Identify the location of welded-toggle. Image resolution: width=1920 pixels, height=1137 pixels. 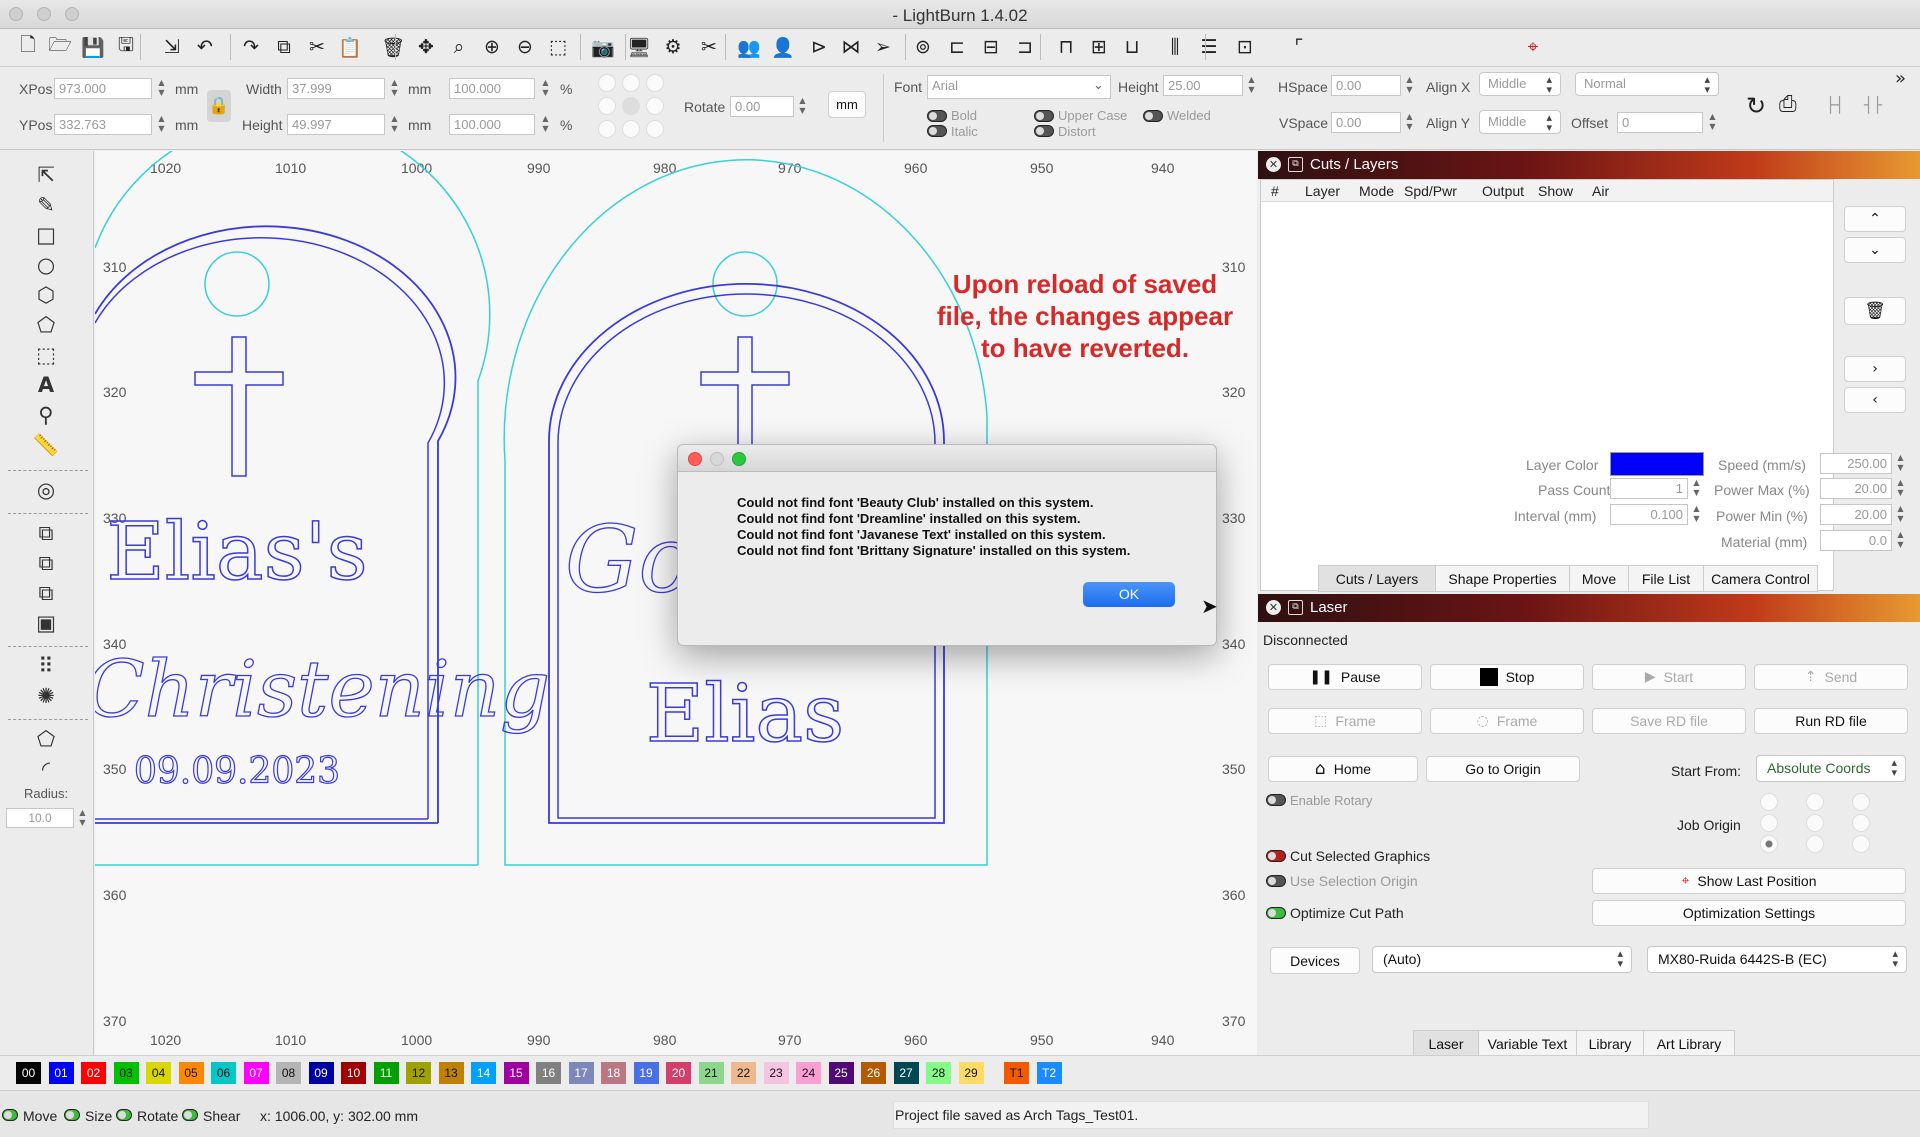
(1153, 116).